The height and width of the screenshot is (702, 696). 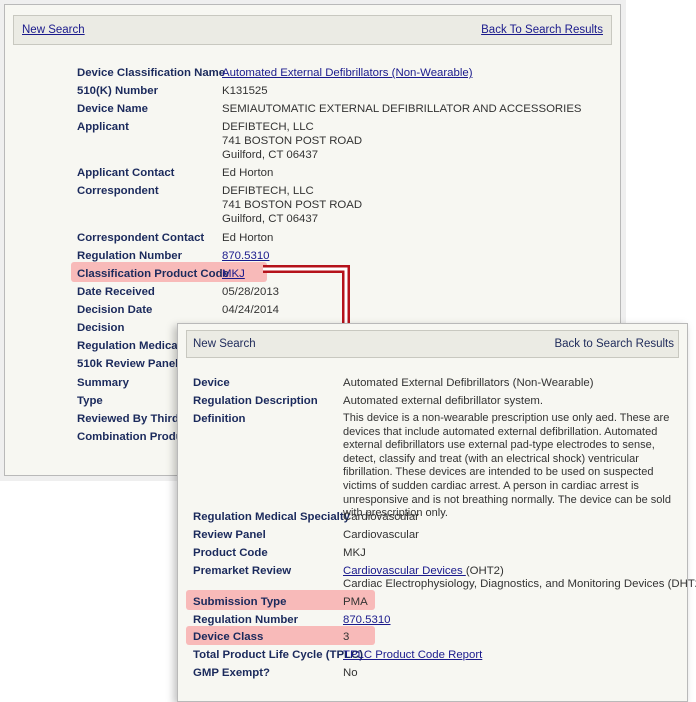 I want to click on value-review-panel: Cardiovascular, so click(x=381, y=535).